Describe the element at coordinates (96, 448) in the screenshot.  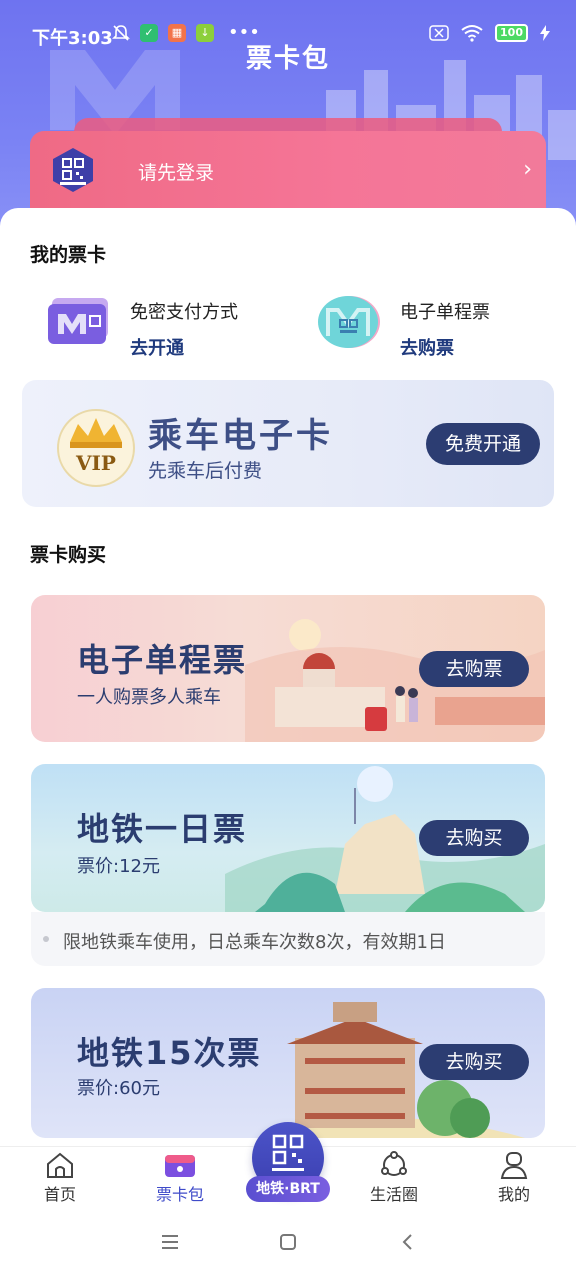
I see `vip-crown-badge-icon: VIP` at that location.